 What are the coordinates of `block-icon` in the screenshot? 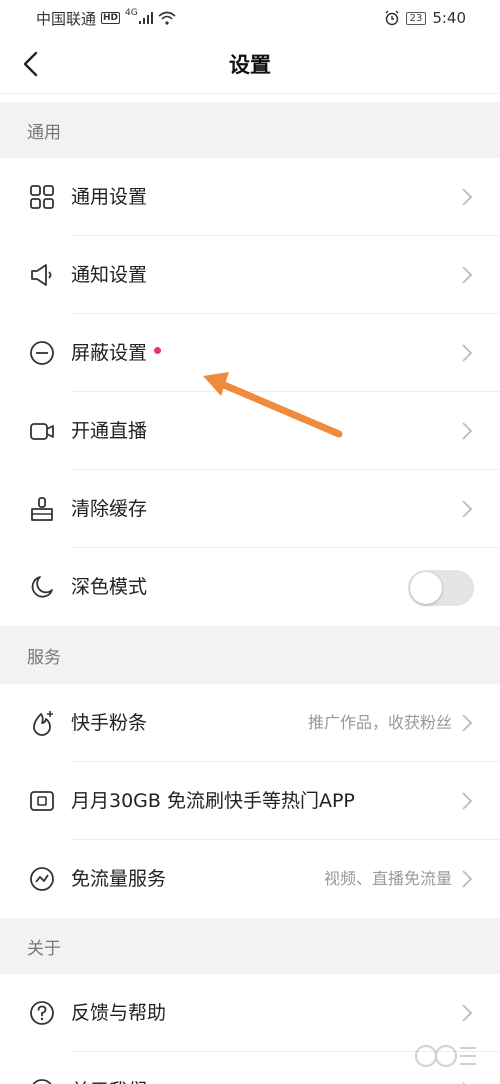 It's located at (42, 353).